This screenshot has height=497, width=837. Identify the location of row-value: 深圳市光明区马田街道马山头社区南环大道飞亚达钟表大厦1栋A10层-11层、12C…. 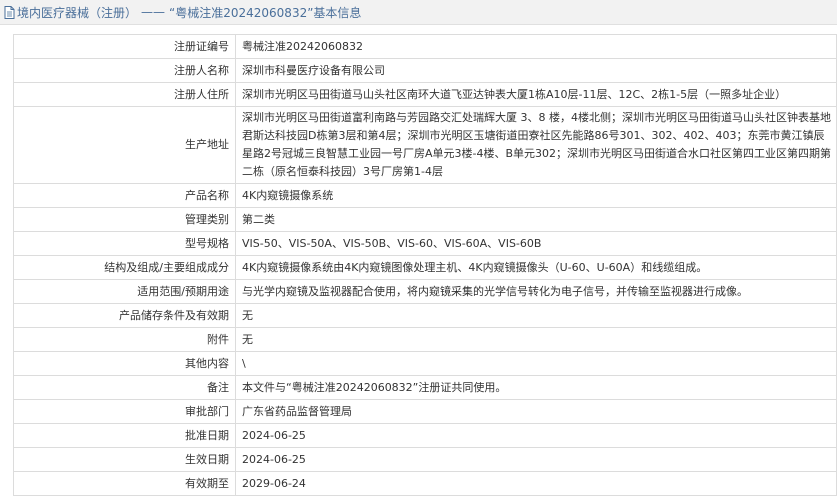
(536, 94).